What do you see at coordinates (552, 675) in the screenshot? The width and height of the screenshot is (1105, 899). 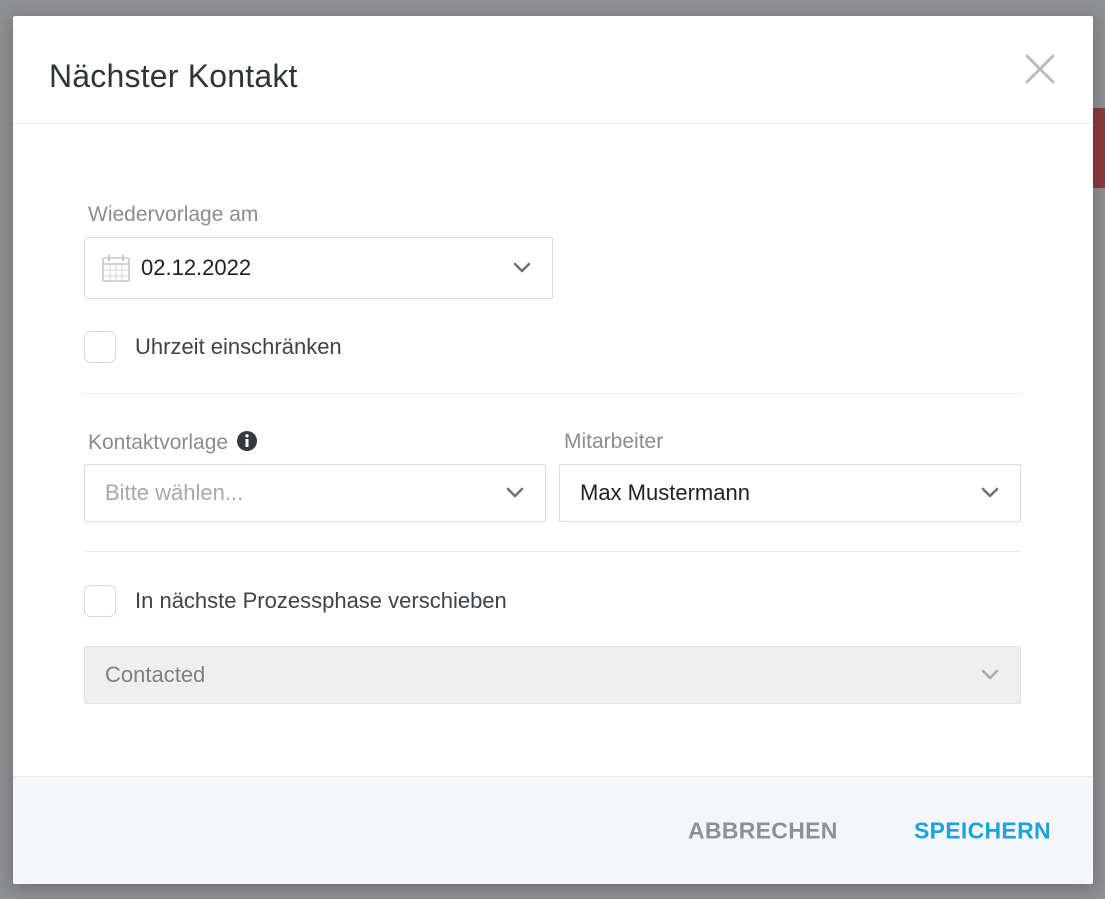 I see `process-phase-select: Contacted` at bounding box center [552, 675].